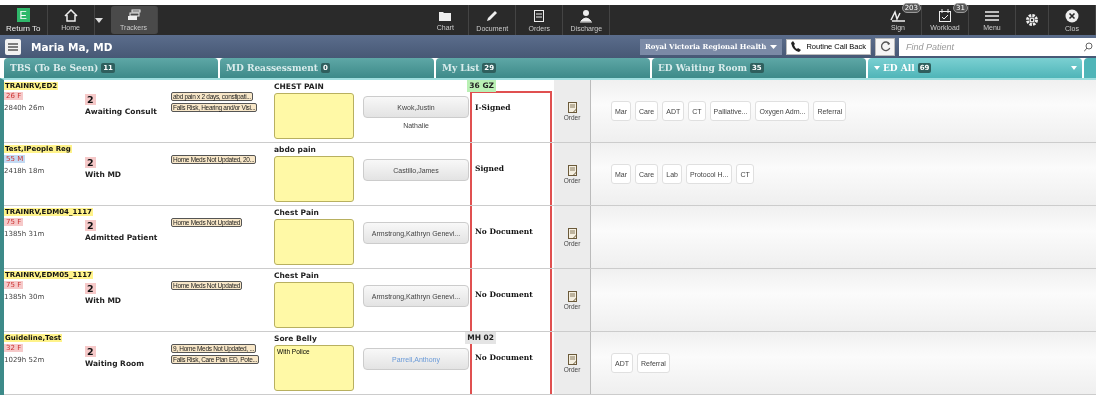 Image resolution: width=1096 pixels, height=400 pixels. What do you see at coordinates (1072, 15) in the screenshot?
I see `close-icon` at bounding box center [1072, 15].